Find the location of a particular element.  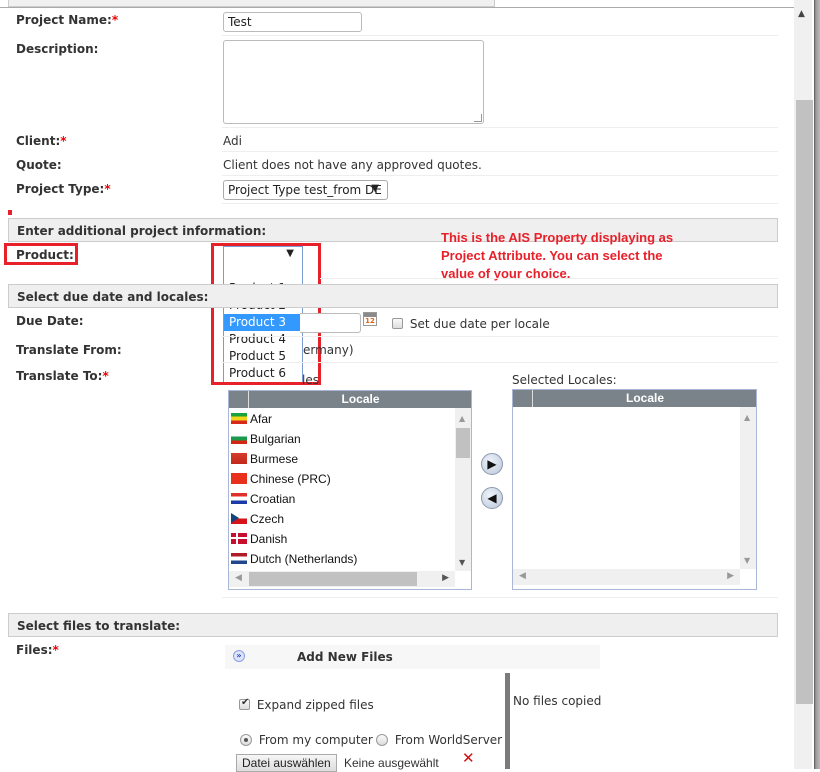

remove-locale-button: ◀ is located at coordinates (492, 498).